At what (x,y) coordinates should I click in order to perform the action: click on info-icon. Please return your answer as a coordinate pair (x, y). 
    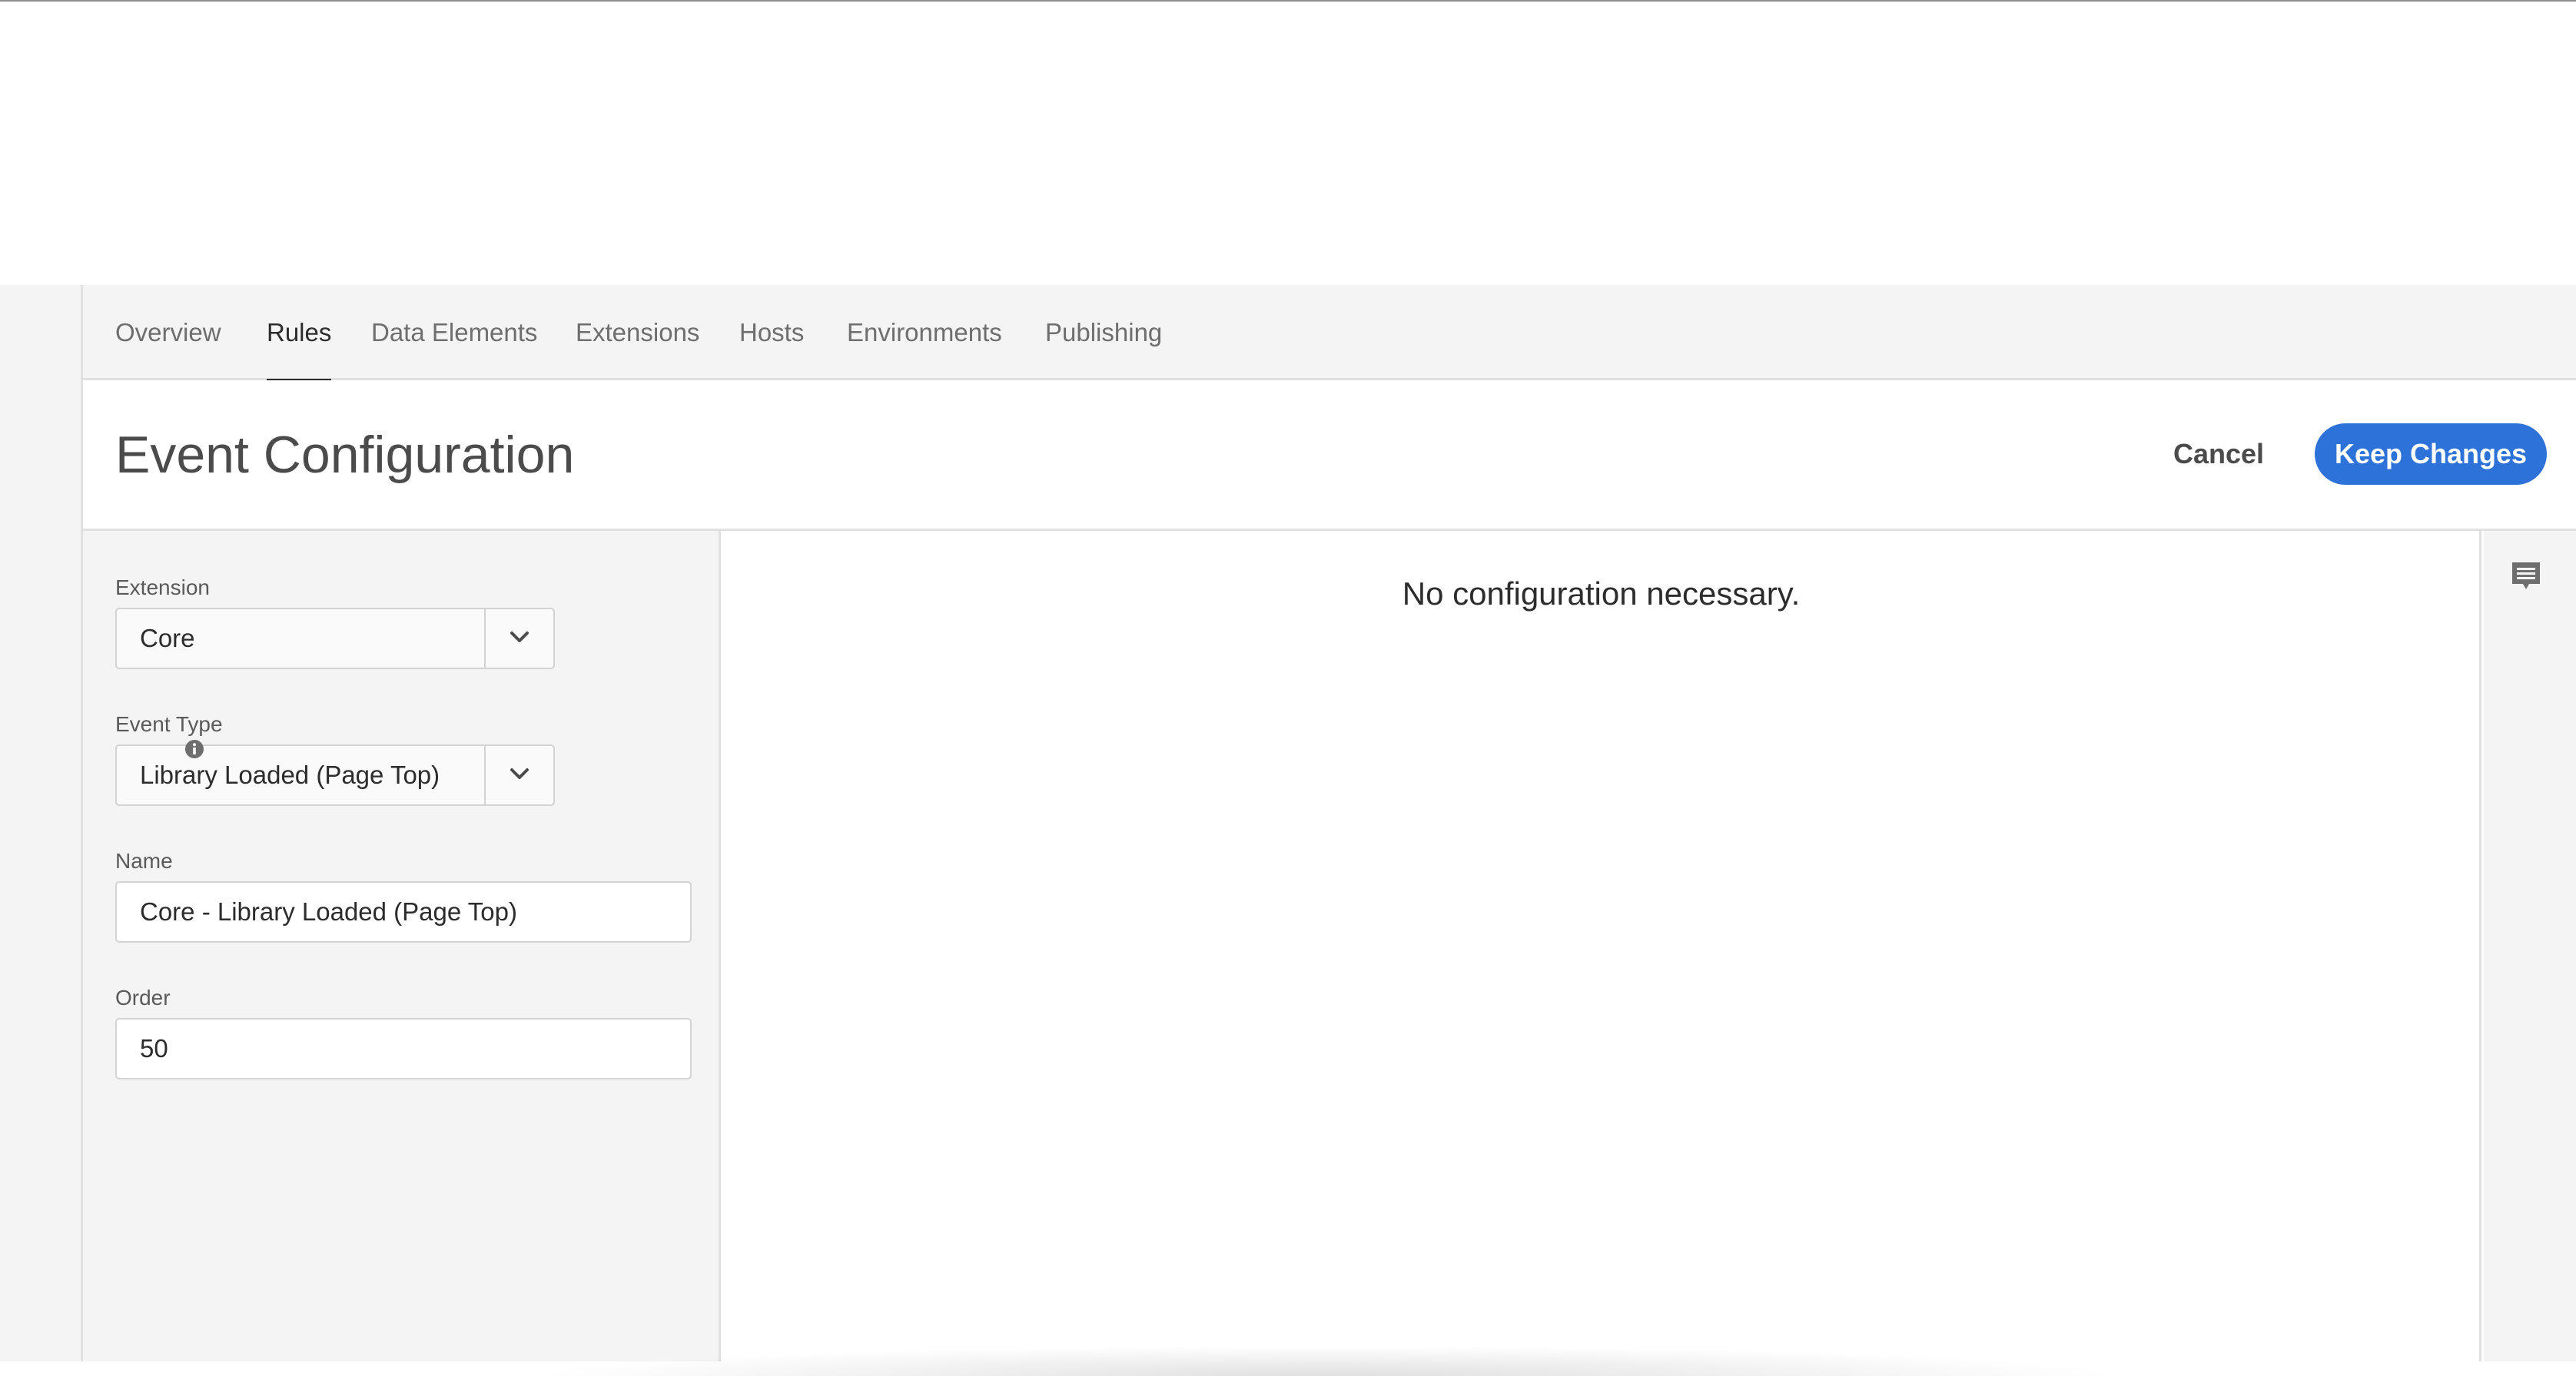
    Looking at the image, I should click on (194, 749).